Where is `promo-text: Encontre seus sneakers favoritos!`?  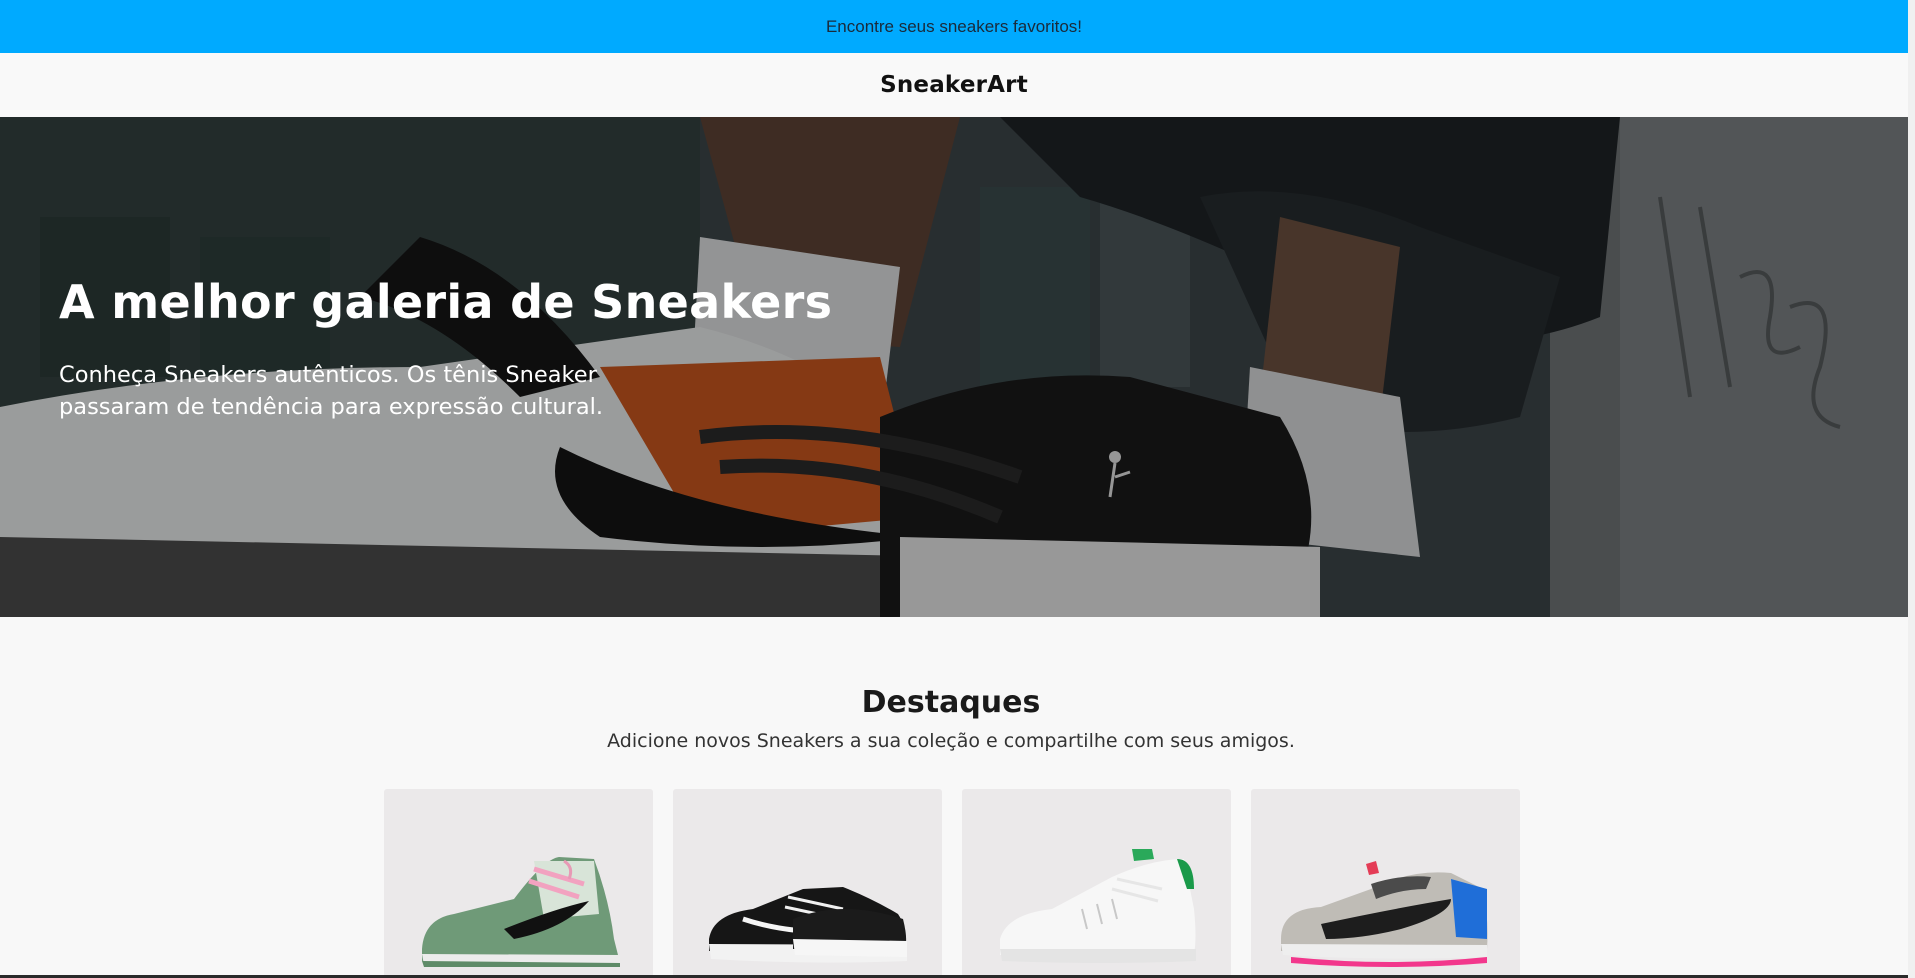
promo-text: Encontre seus sneakers favoritos! is located at coordinates (954, 26).